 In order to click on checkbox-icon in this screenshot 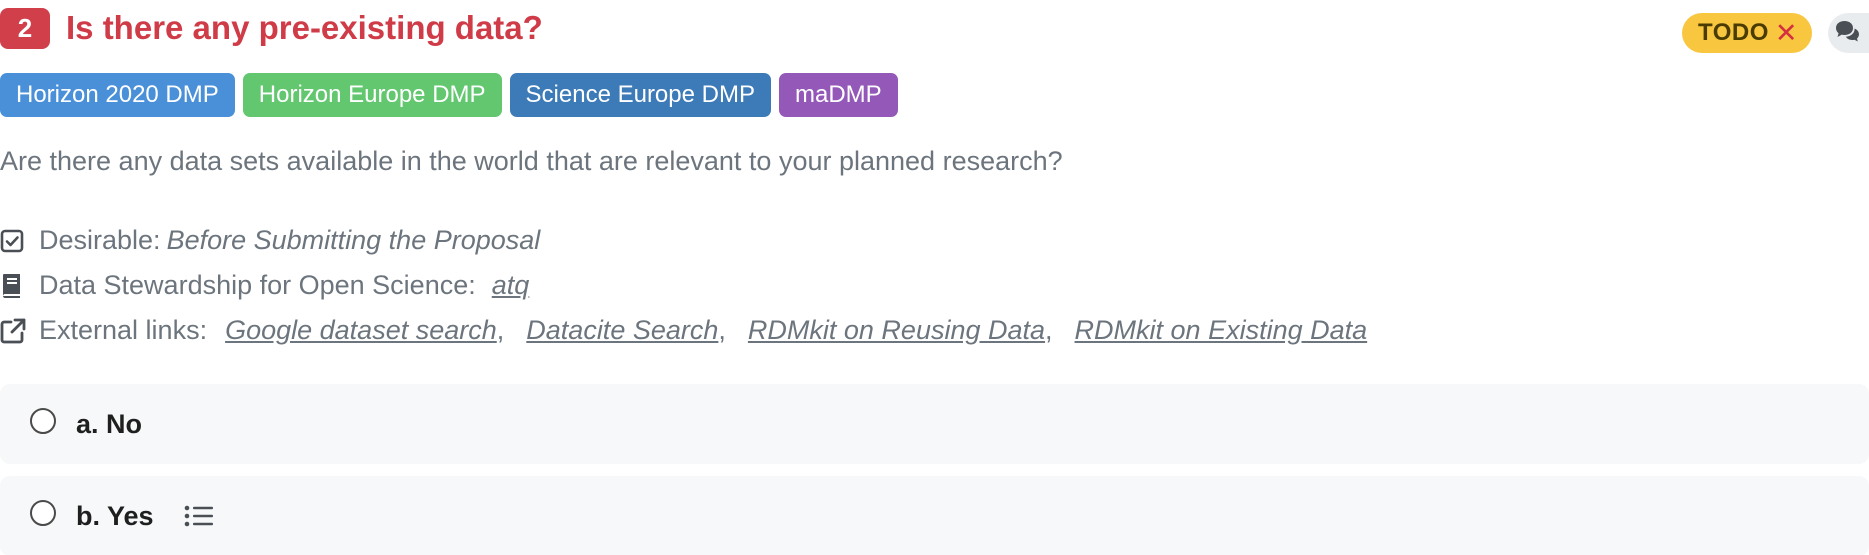, I will do `click(14, 241)`.